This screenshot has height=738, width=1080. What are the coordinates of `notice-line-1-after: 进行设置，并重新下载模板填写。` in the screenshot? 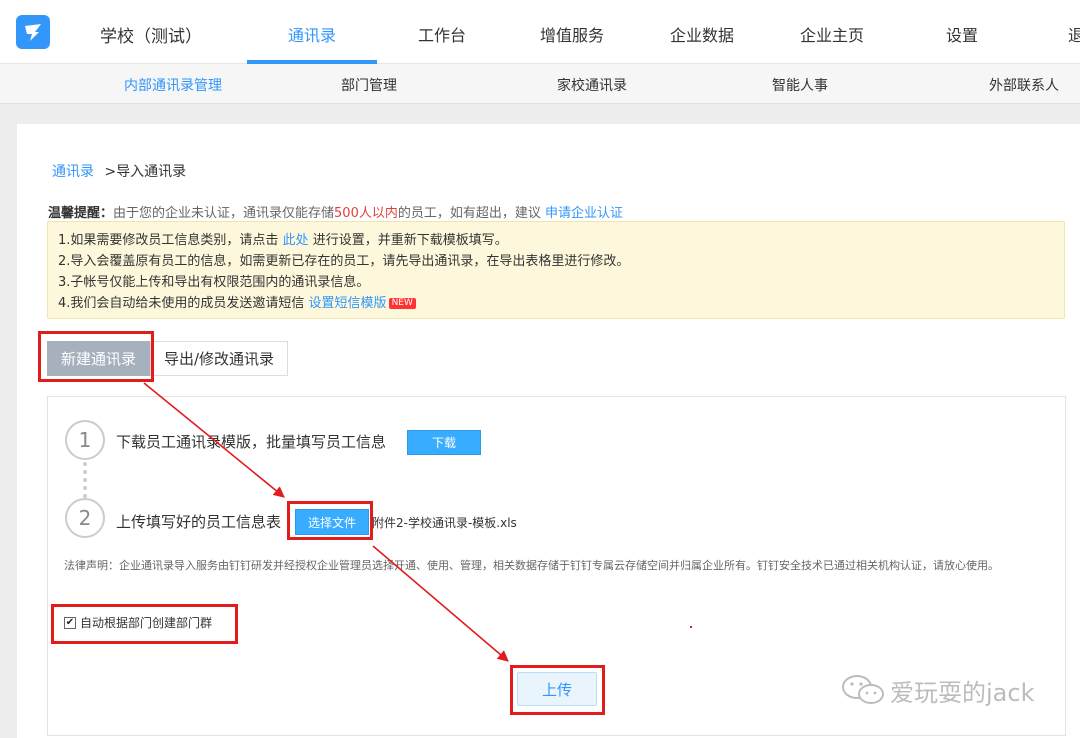 It's located at (410, 240).